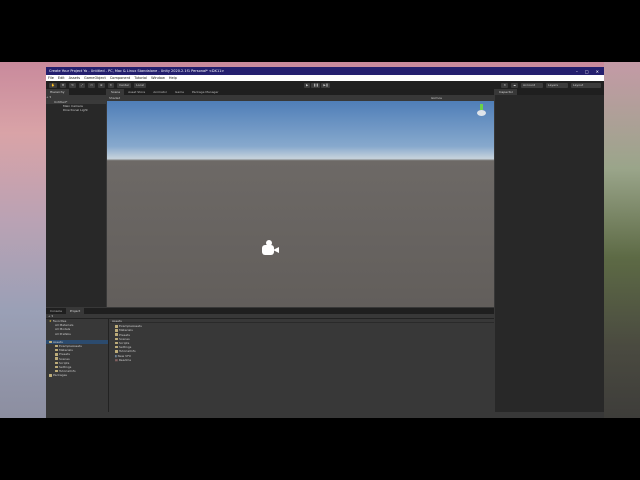 This screenshot has width=640, height=480. I want to click on tree-packages: Packages, so click(77, 375).